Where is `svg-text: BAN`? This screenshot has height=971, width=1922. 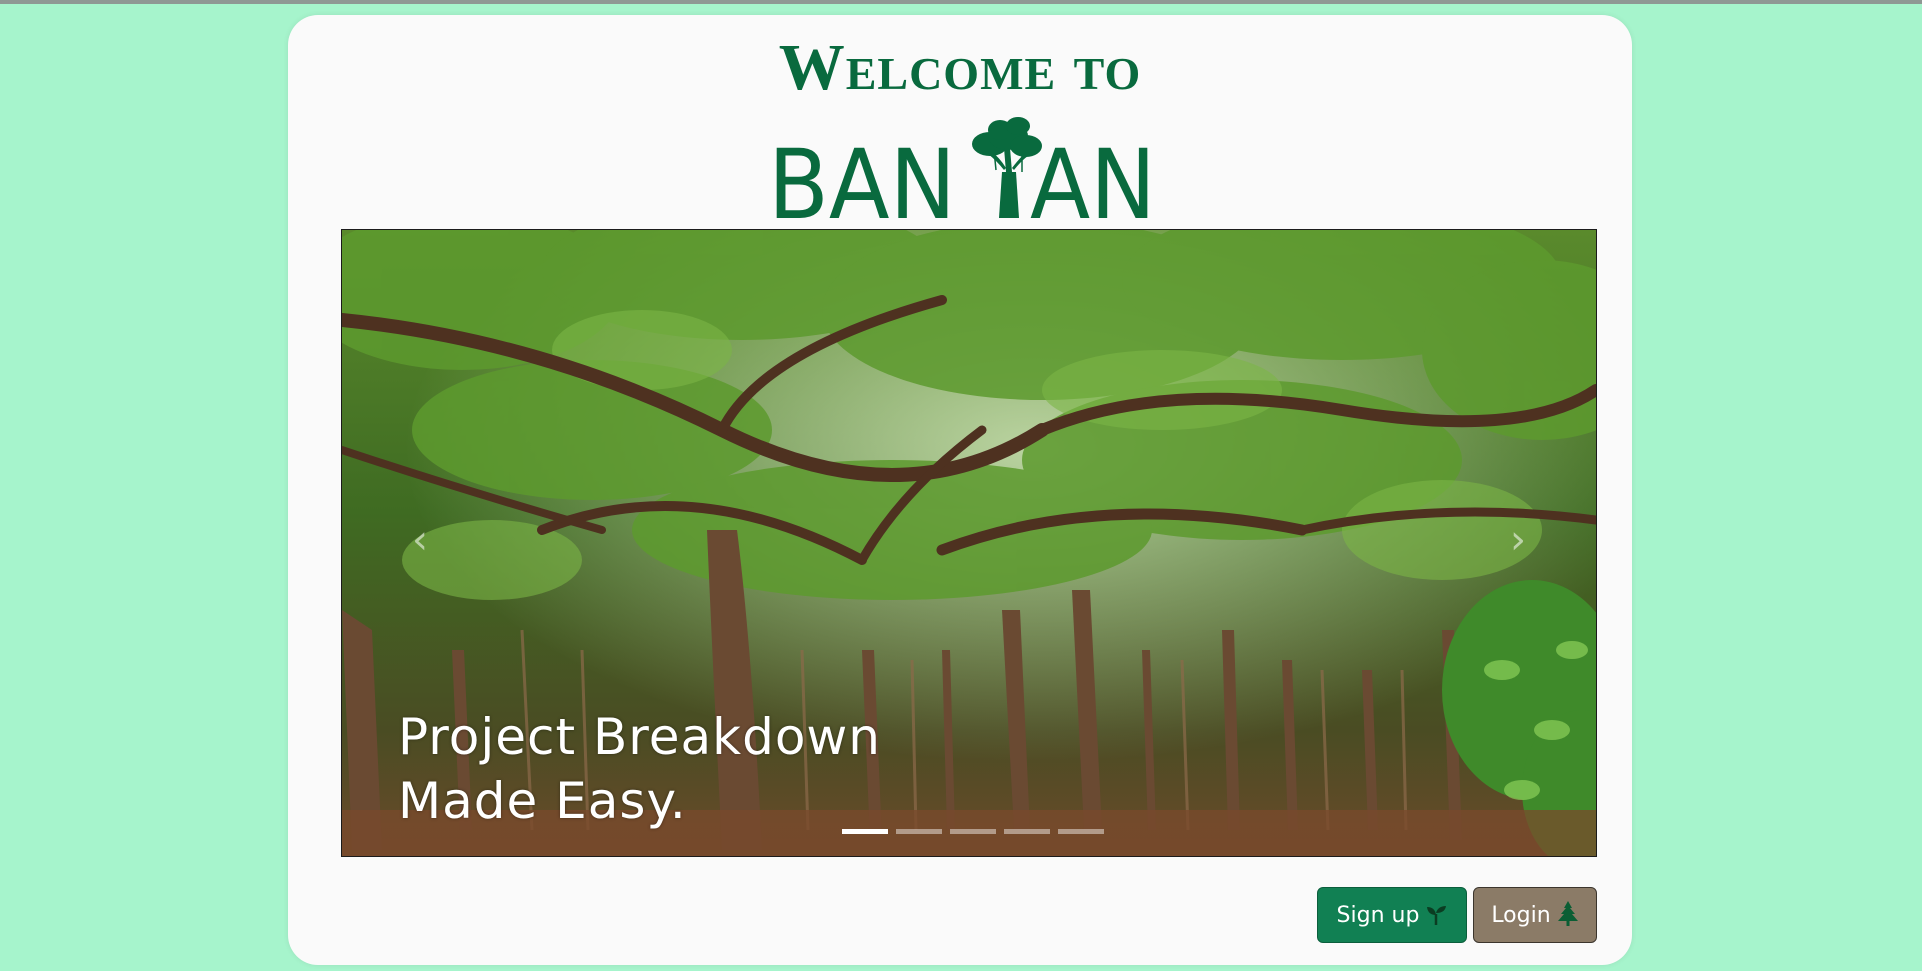
svg-text: BAN is located at coordinates (862, 175).